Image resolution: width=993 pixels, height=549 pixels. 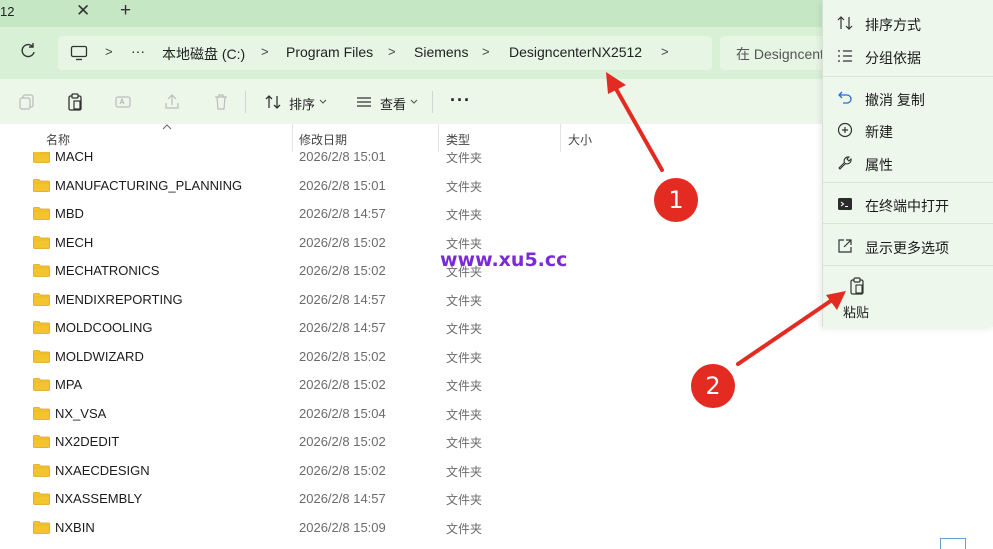 What do you see at coordinates (908, 204) in the screenshot?
I see `menu-item-terminal: 在终端中打开` at bounding box center [908, 204].